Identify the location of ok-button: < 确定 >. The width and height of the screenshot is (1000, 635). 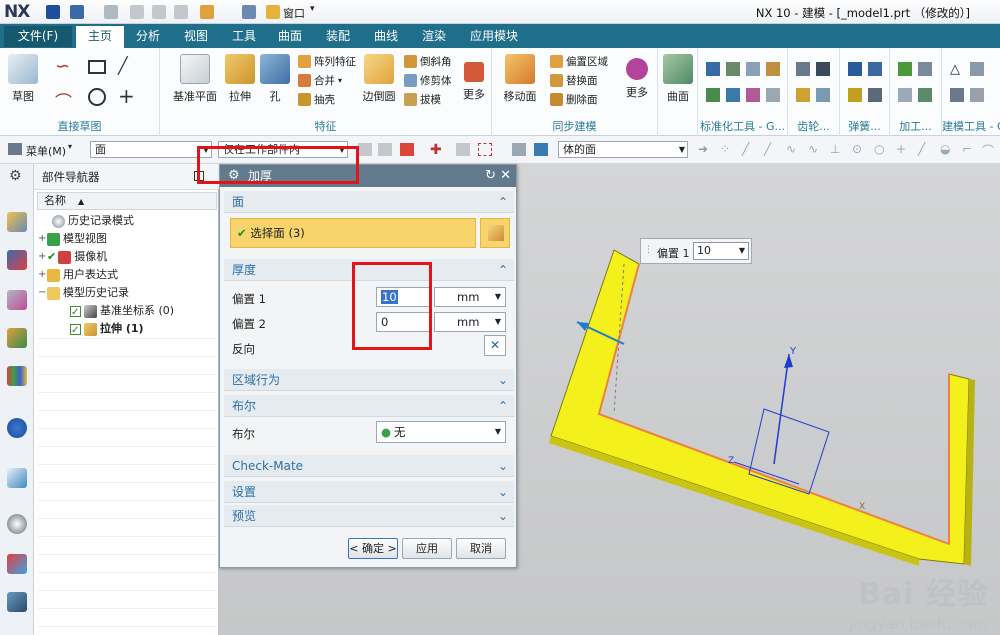
(373, 548).